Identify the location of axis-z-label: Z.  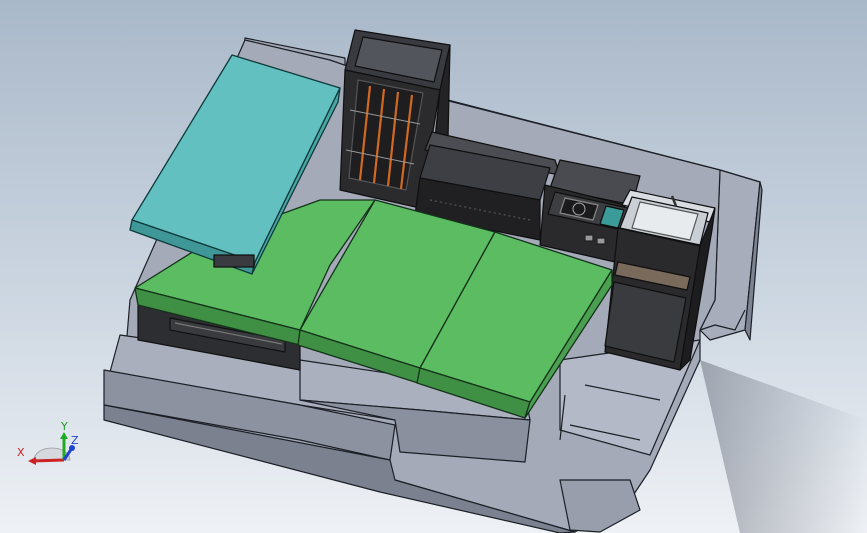
(75, 440).